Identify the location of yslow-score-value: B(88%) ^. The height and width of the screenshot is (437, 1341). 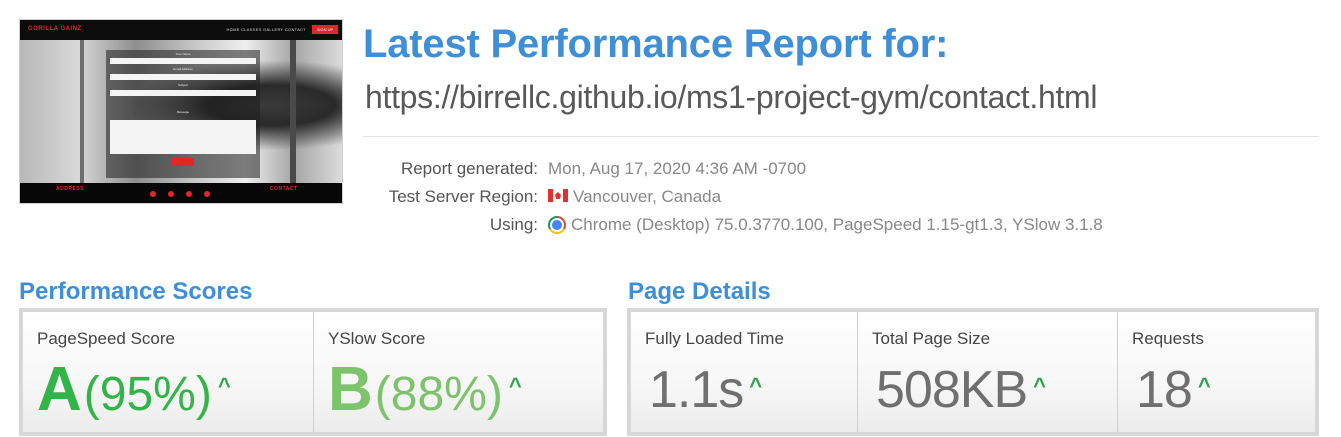
(425, 393).